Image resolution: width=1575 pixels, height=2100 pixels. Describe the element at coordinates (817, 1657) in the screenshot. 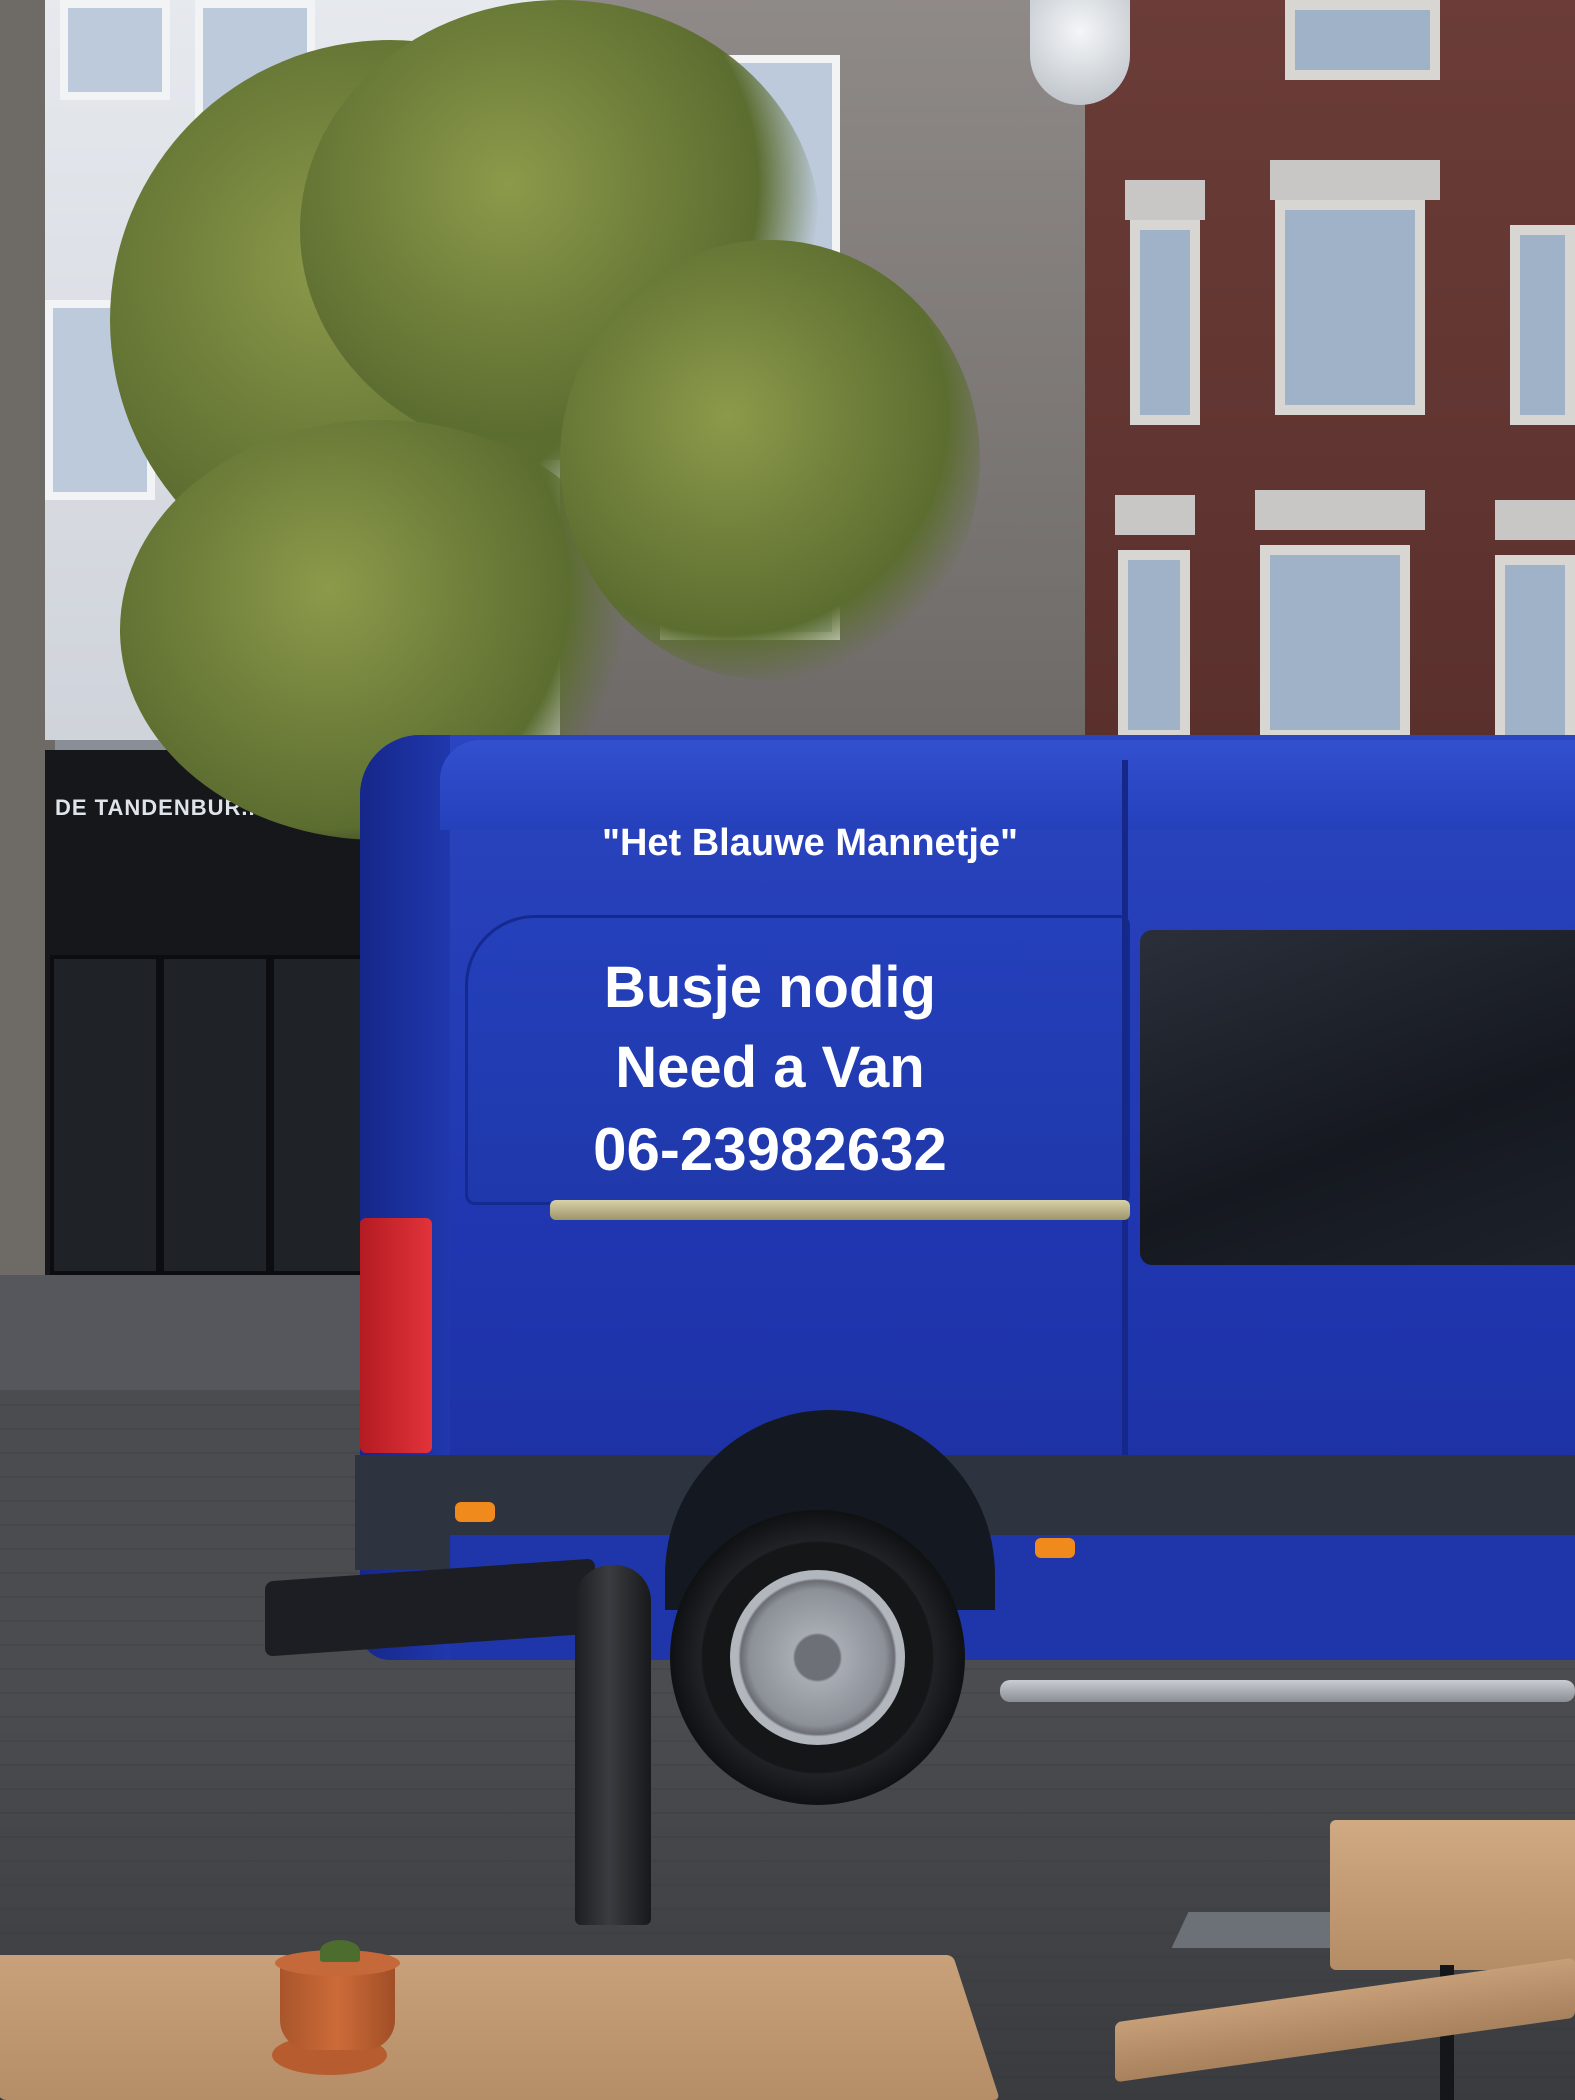

I see `wheel-rim` at that location.